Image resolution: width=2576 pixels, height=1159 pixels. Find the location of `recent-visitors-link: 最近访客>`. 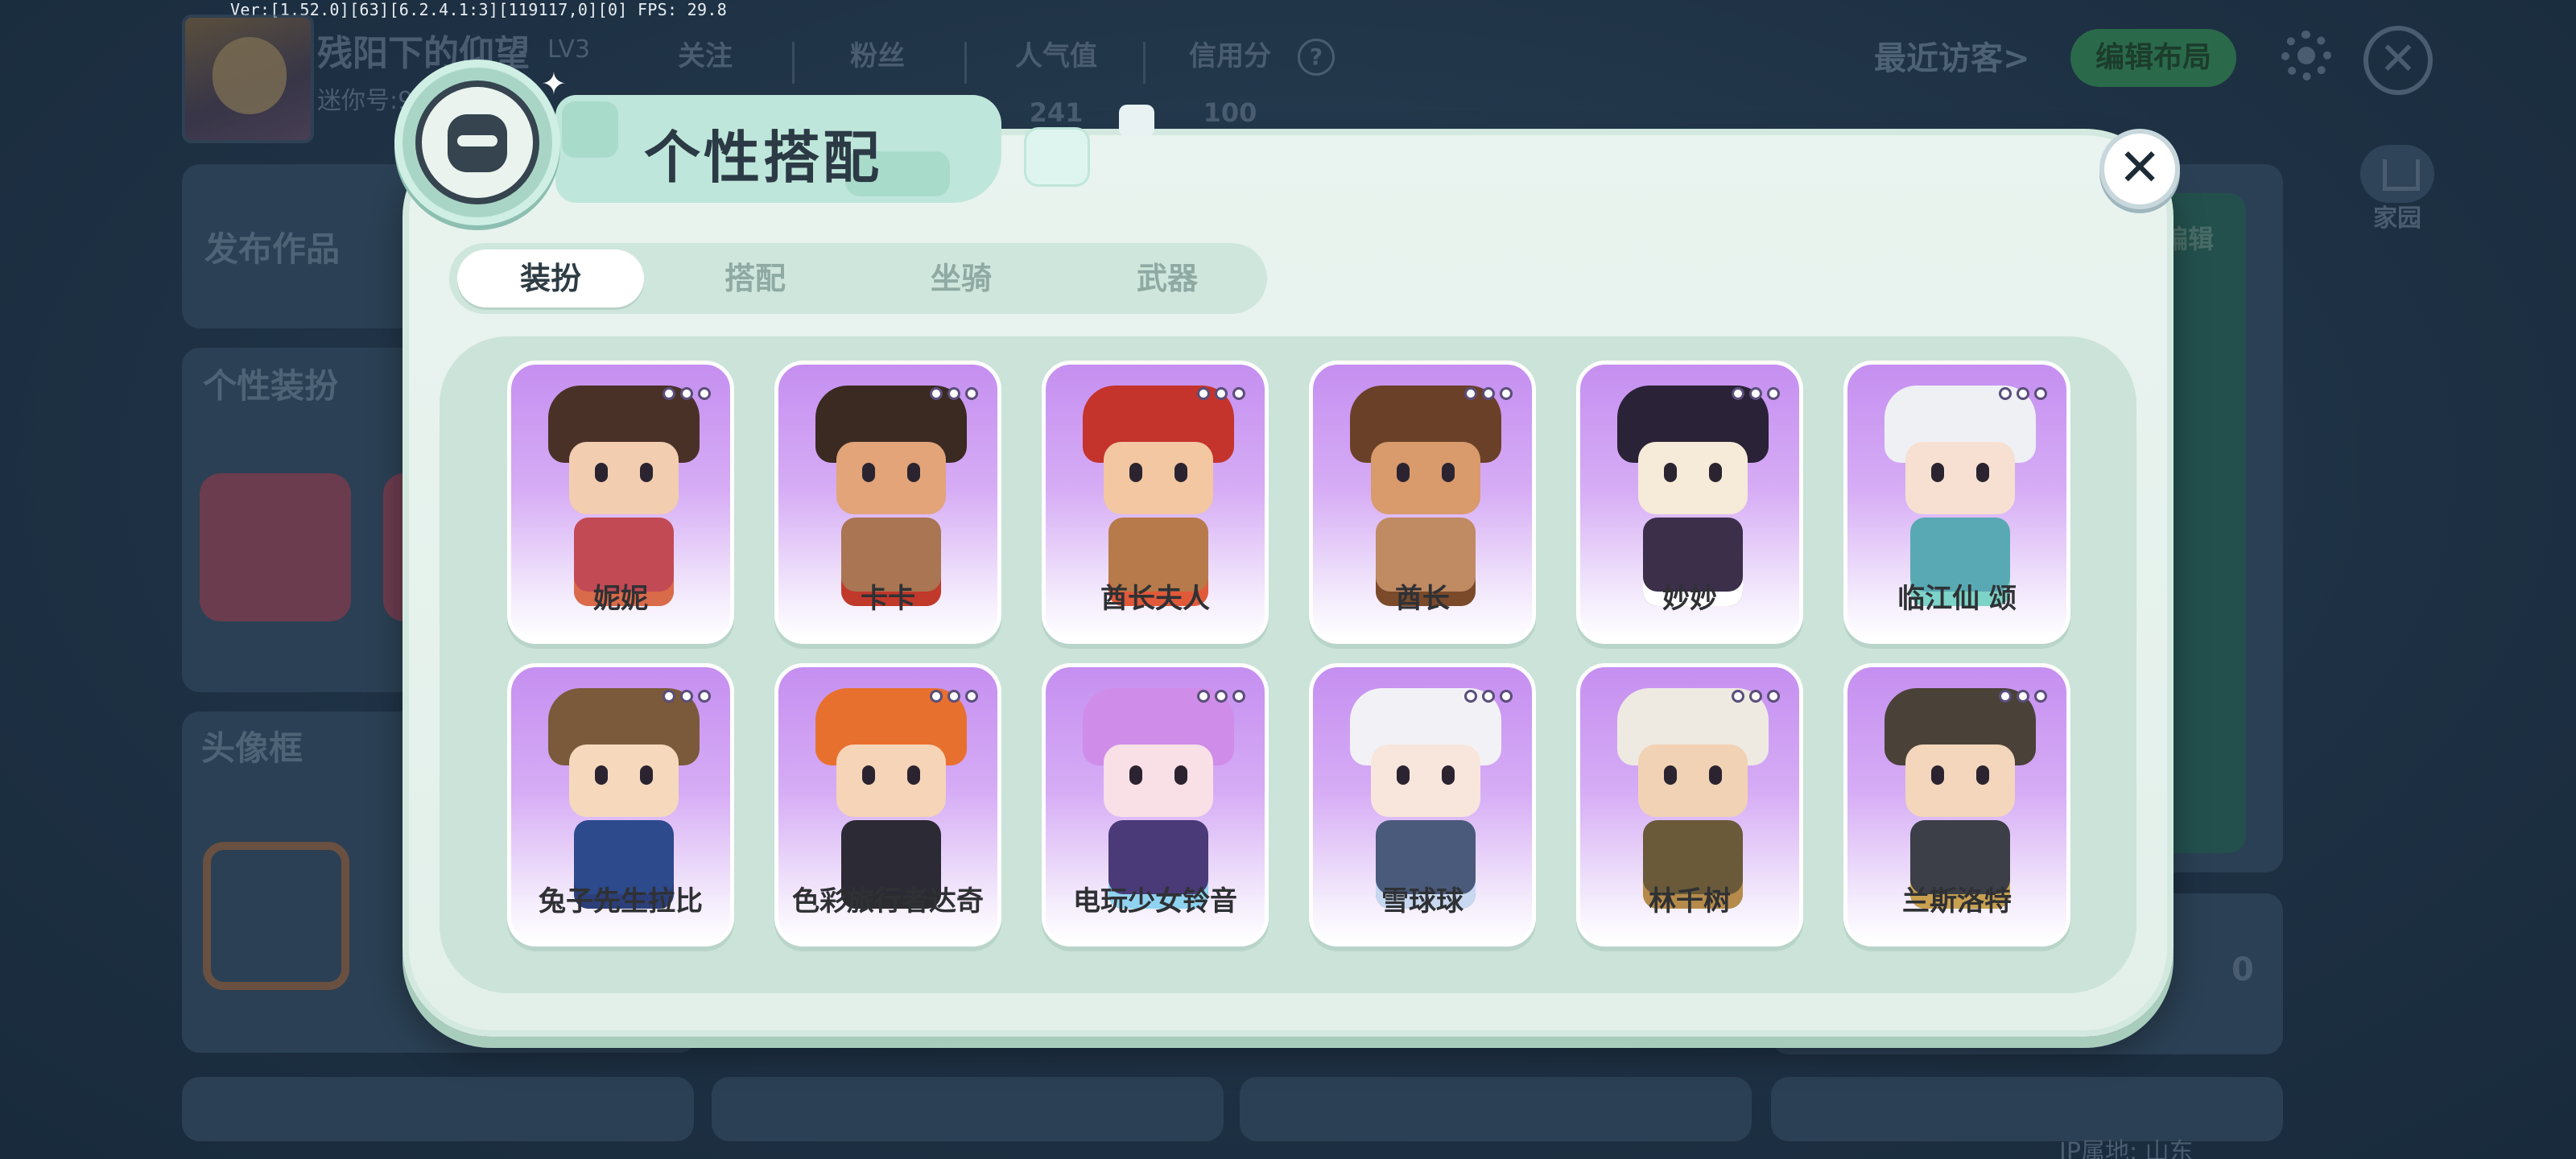

recent-visitors-link: 最近访客> is located at coordinates (1952, 55).